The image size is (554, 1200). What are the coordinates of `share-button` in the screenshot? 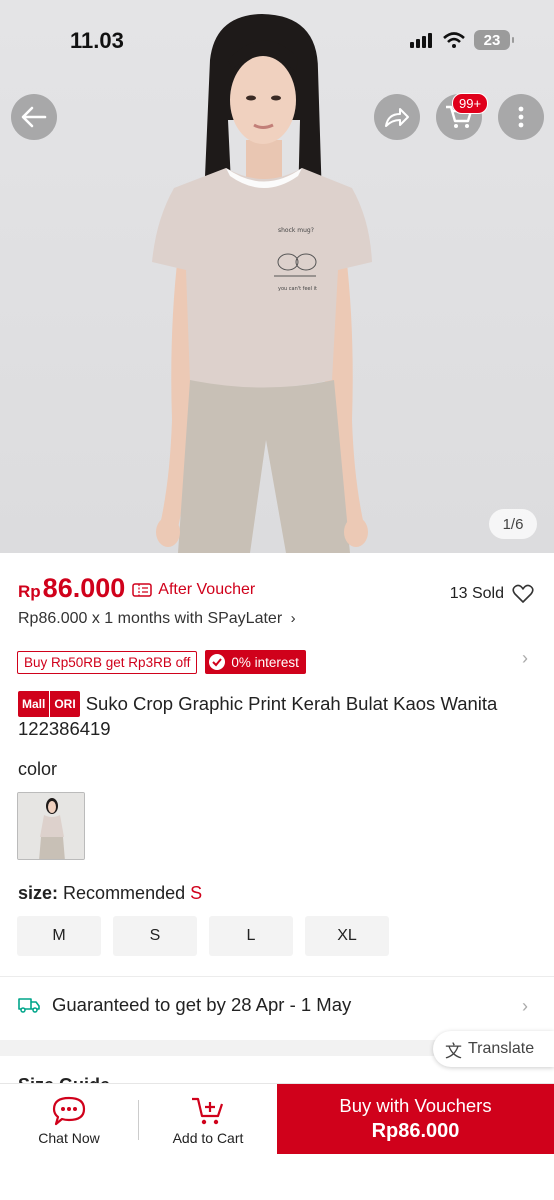 It's located at (397, 117).